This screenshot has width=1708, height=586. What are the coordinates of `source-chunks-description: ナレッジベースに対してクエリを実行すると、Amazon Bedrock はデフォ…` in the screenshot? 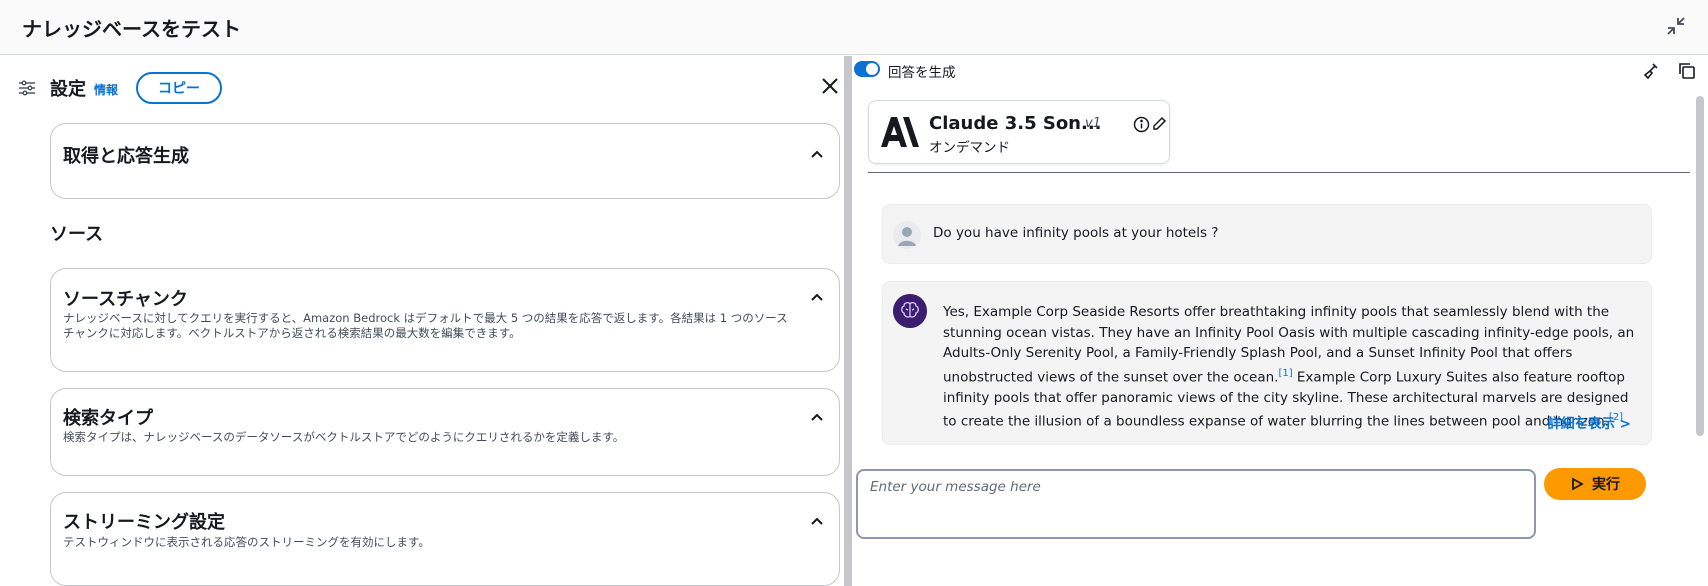 It's located at (425, 325).